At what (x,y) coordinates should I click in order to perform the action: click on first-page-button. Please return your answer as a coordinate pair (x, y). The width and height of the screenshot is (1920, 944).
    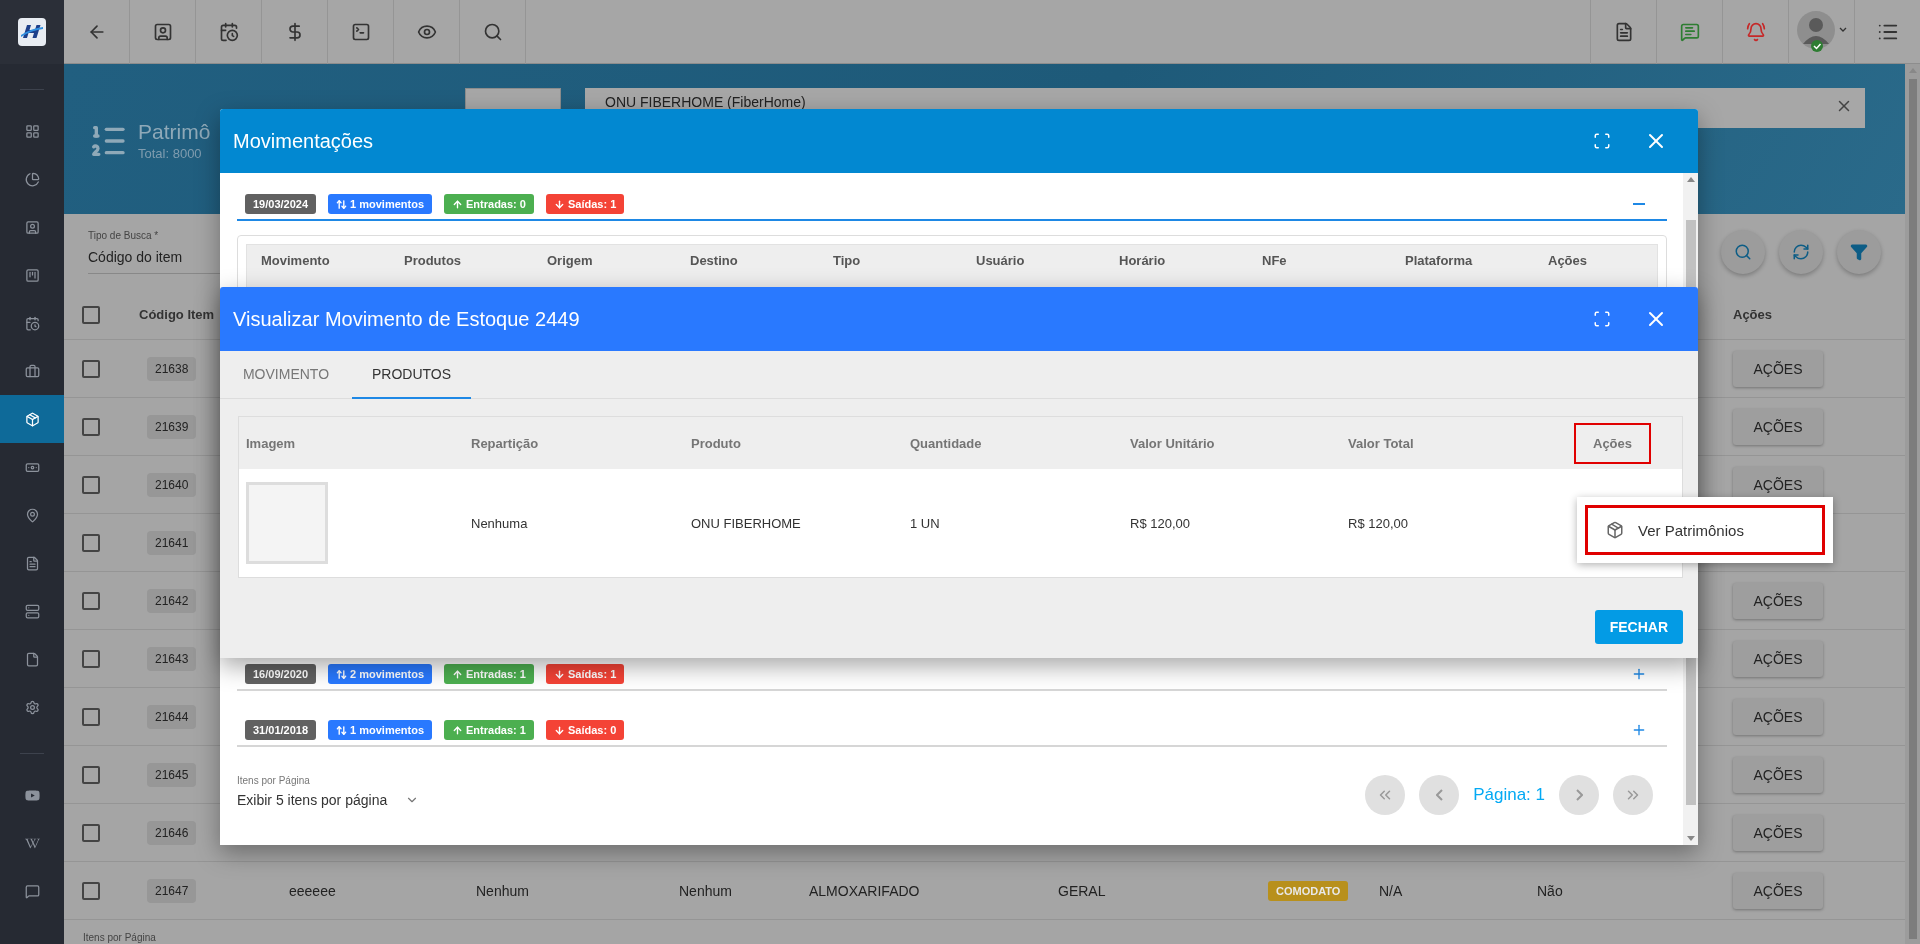
    Looking at the image, I should click on (1385, 795).